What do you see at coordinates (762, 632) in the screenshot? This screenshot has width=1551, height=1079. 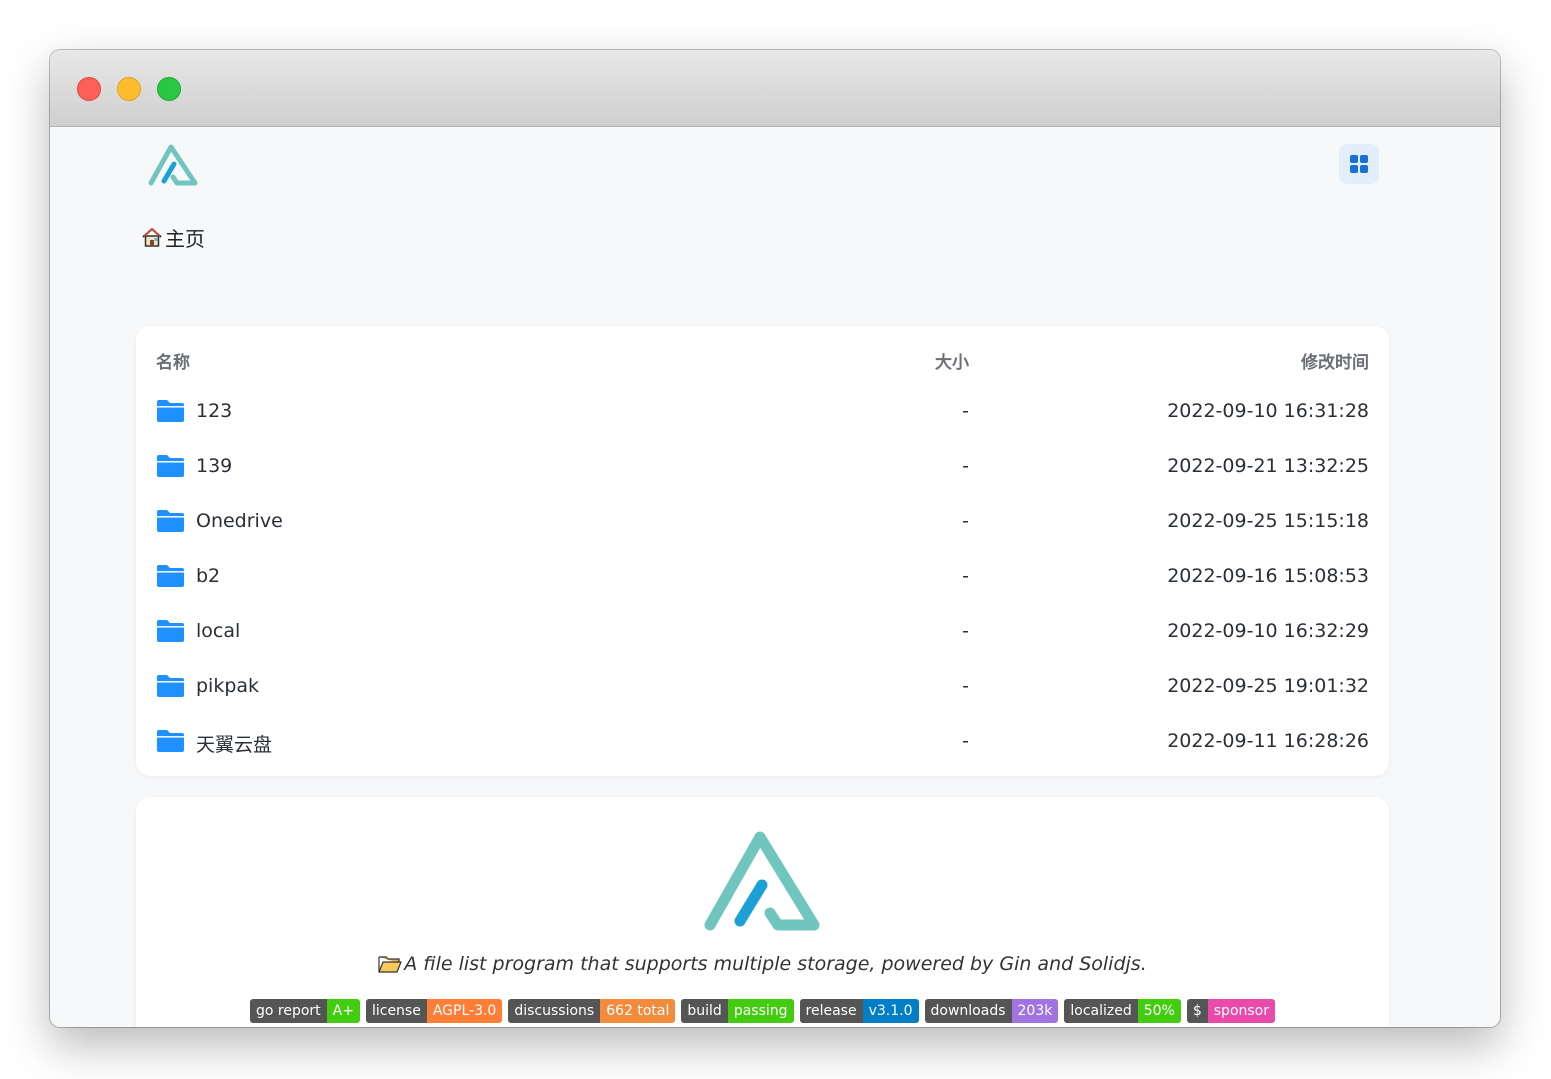 I see `file-row: local - 2022-09-10 16:32:29` at bounding box center [762, 632].